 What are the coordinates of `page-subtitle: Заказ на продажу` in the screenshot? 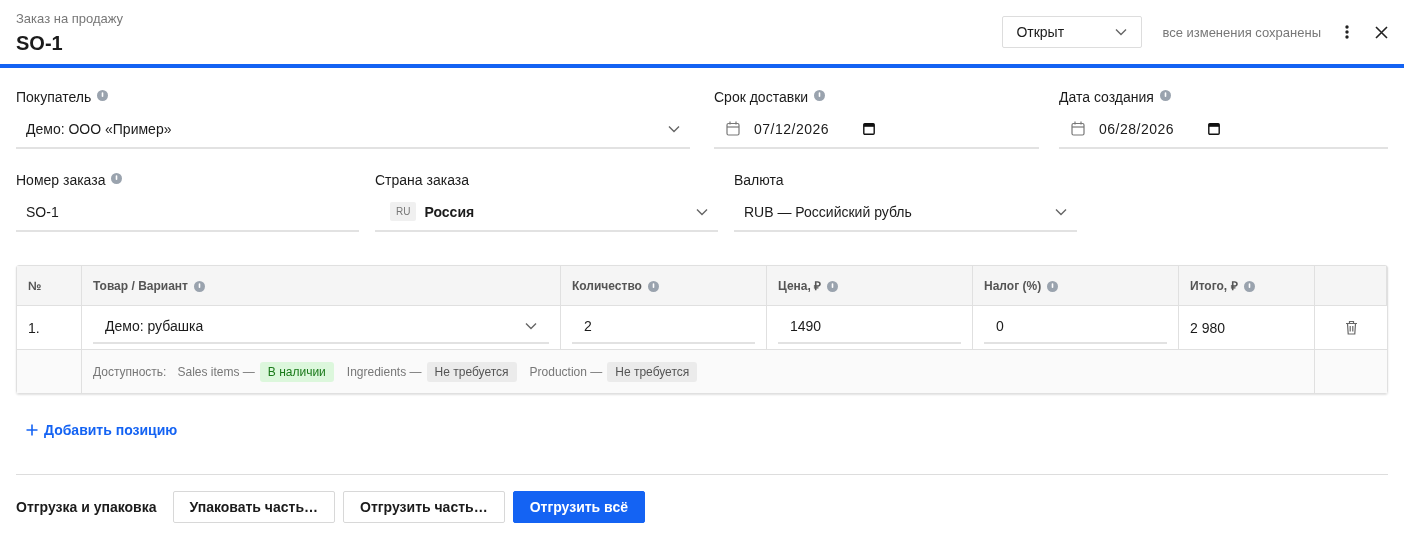 It's located at (70, 18).